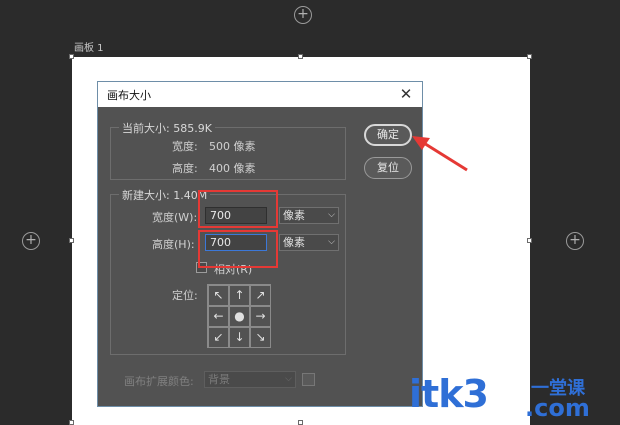  I want to click on add-artboard-right-icon: +, so click(575, 241).